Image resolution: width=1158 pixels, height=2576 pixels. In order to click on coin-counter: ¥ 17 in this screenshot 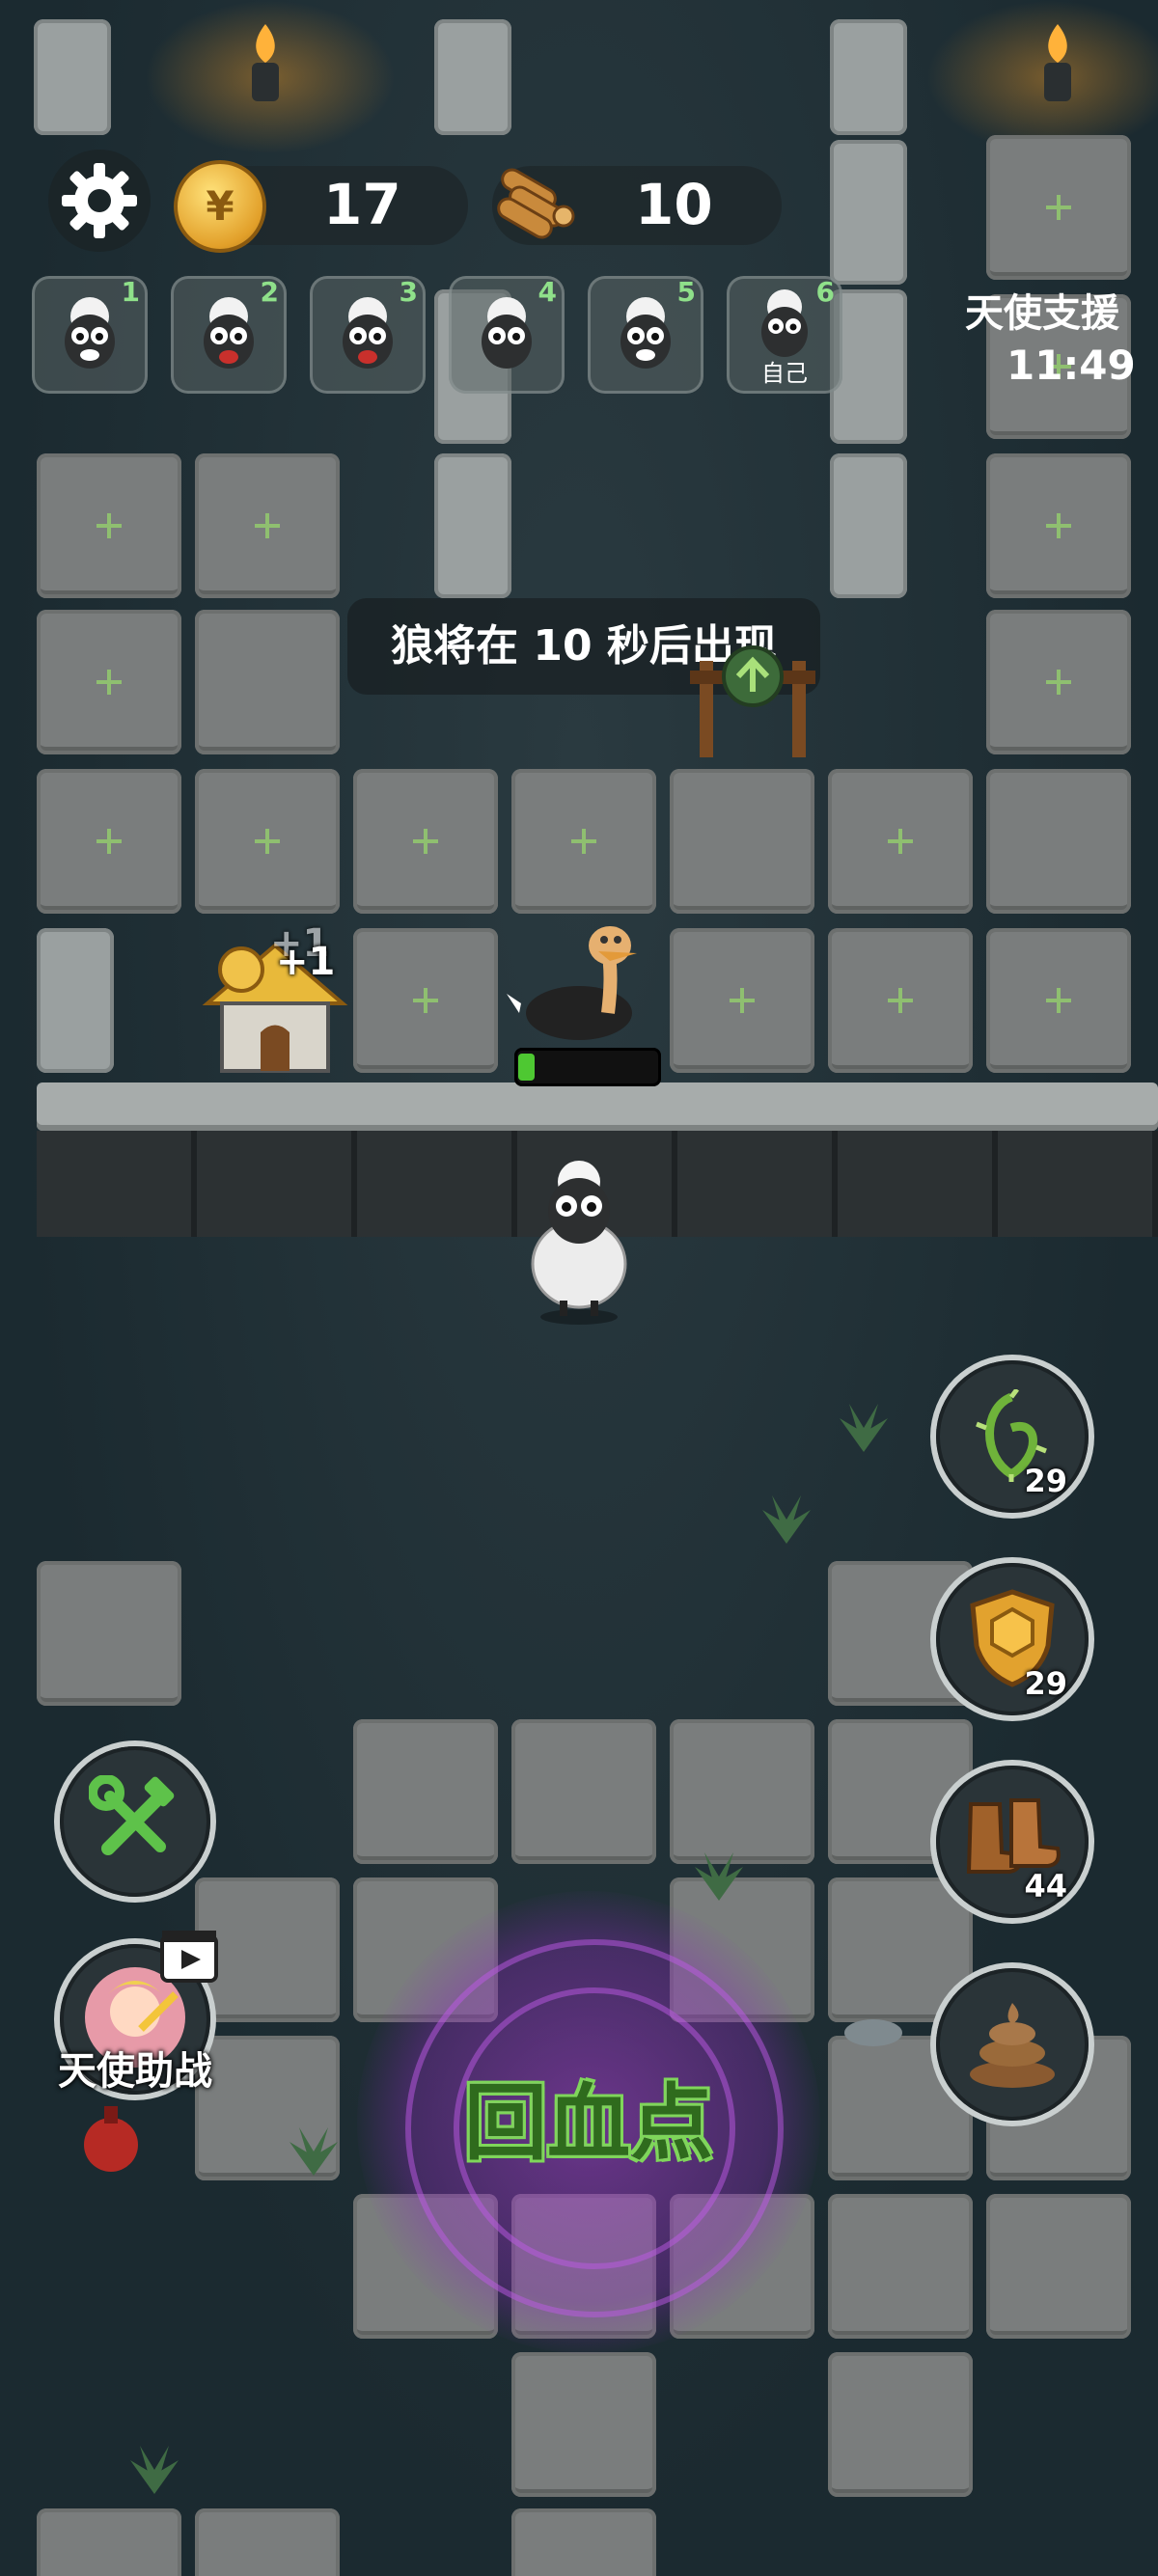, I will do `click(321, 206)`.